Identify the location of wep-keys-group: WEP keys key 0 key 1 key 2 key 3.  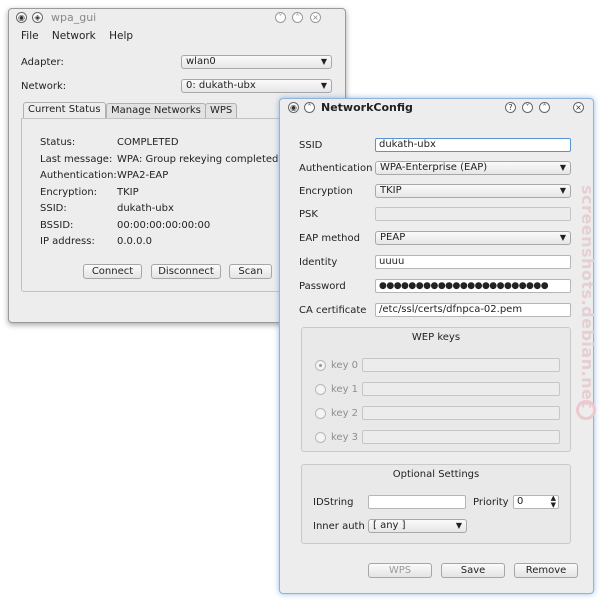
(436, 389).